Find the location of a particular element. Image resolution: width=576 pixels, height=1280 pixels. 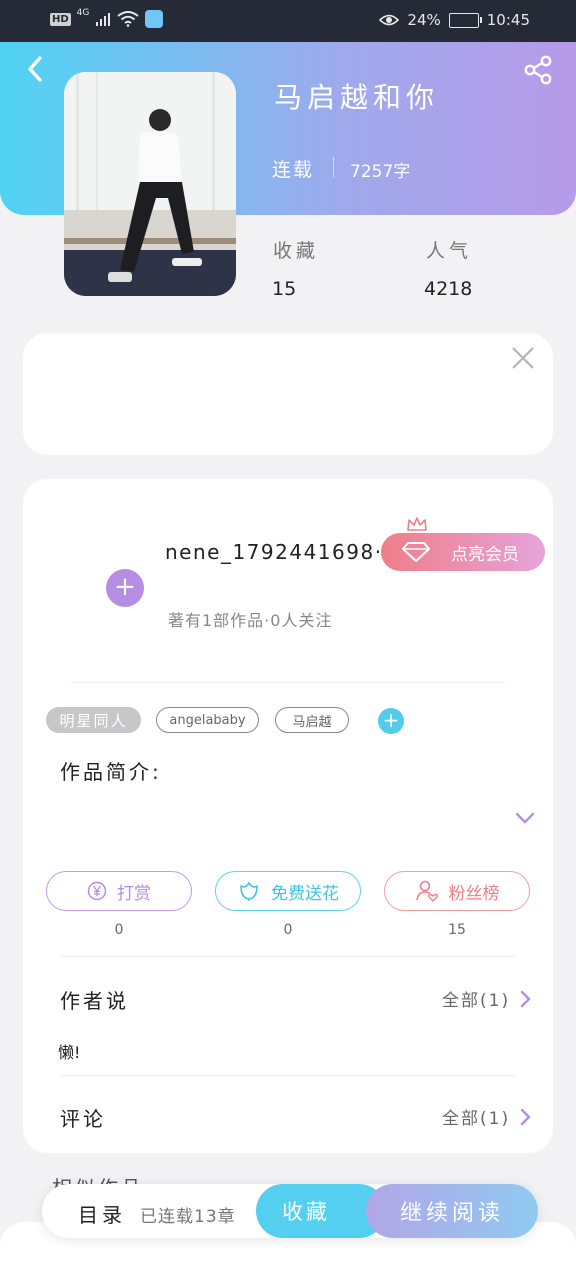

author-says-all-link: 全部(1) is located at coordinates (487, 998).